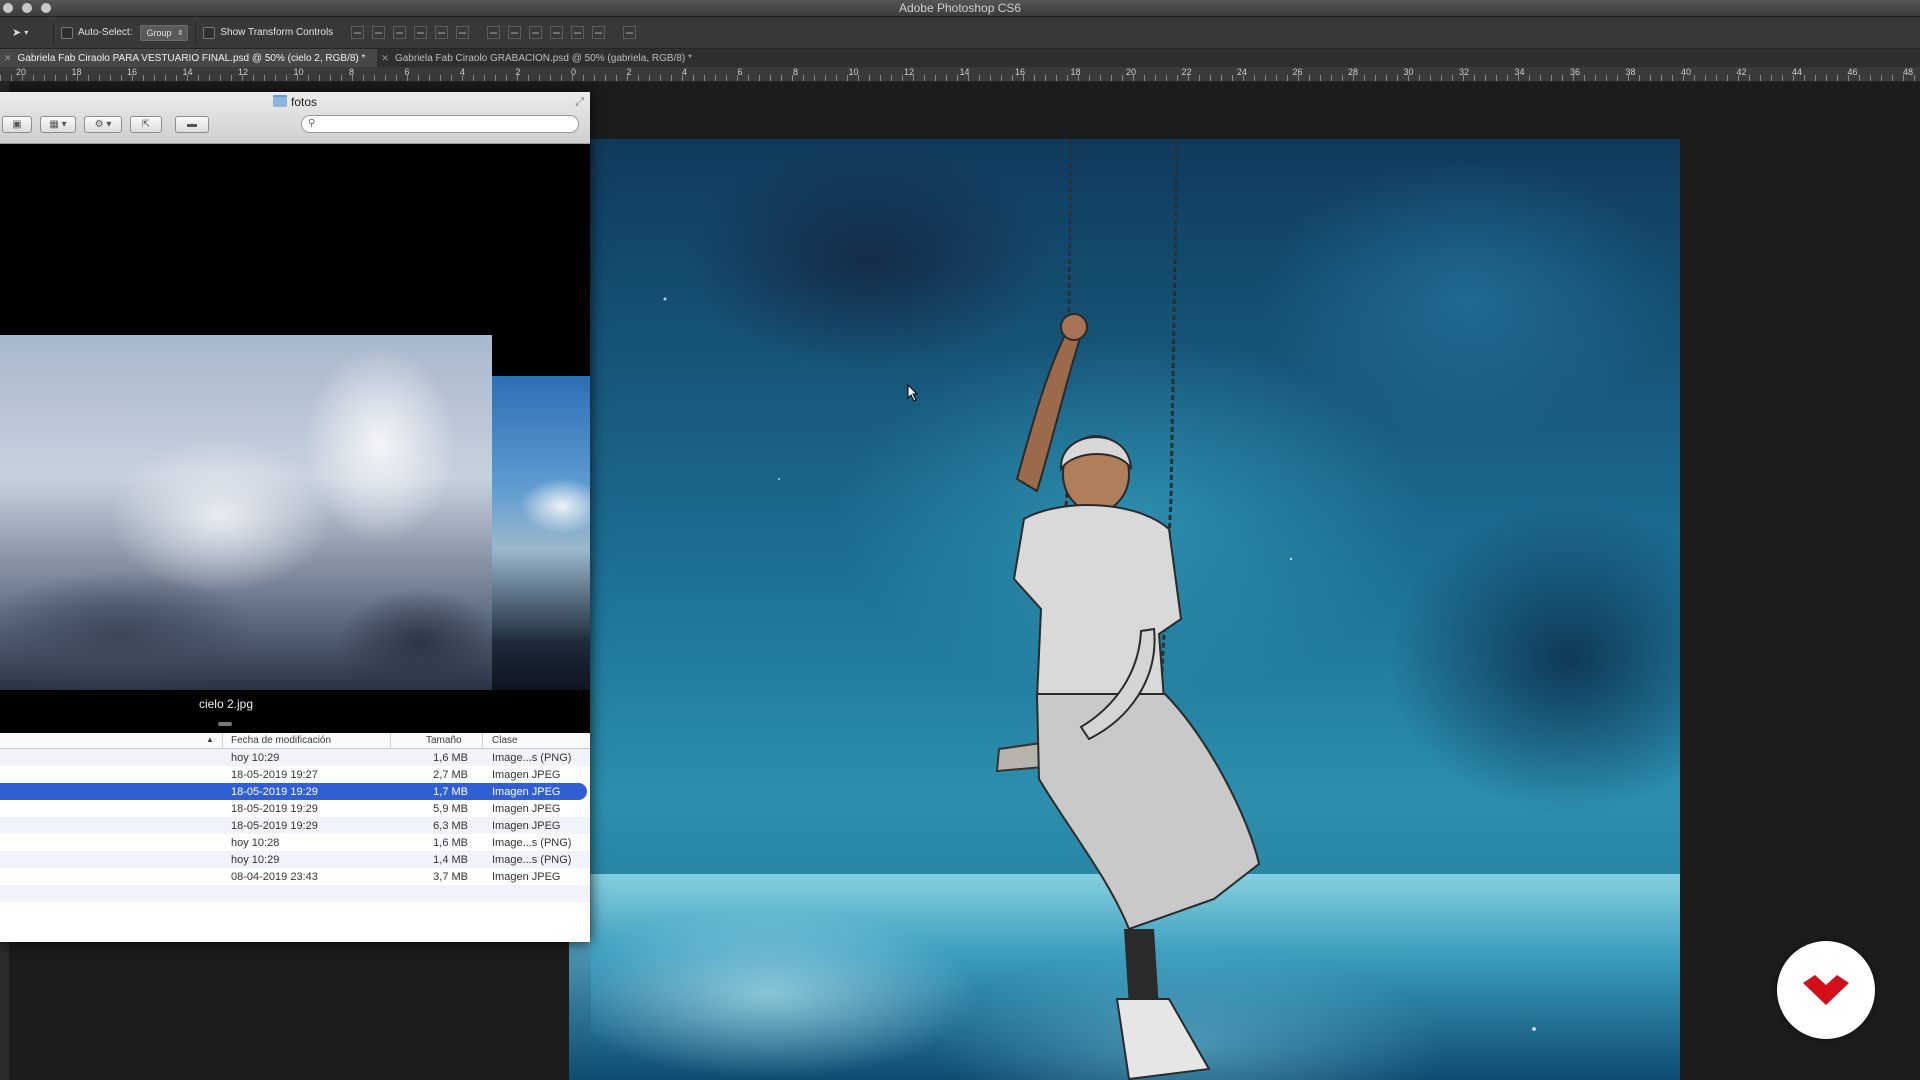 This screenshot has width=1920, height=1080. I want to click on file-size: 6,3 MB, so click(450, 826).